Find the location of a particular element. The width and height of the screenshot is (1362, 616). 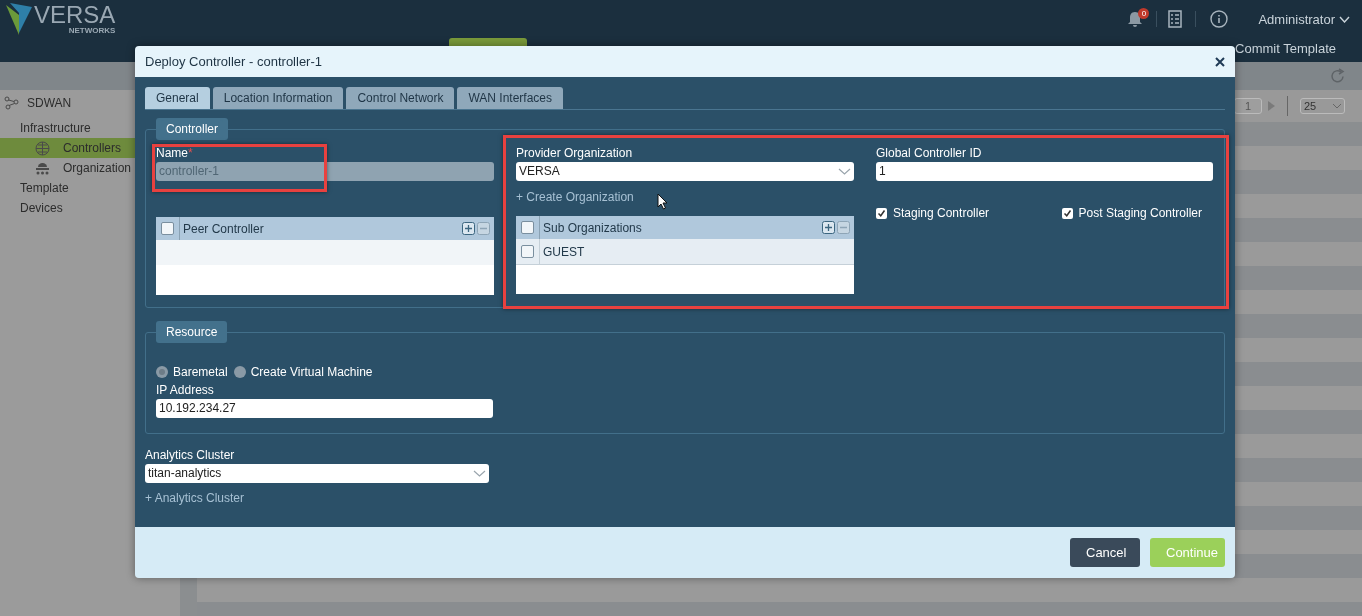

column-header: Peer Controller is located at coordinates (224, 228).